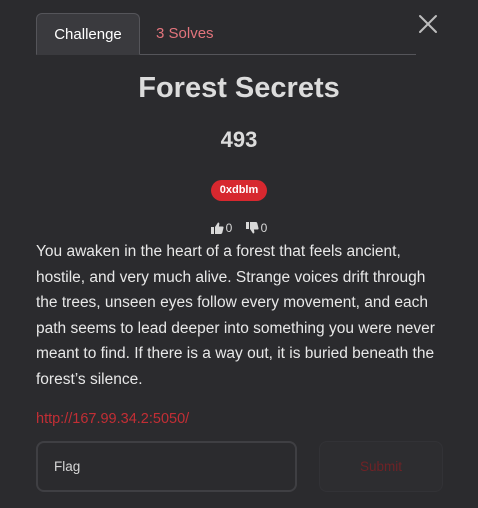 This screenshot has width=478, height=508. What do you see at coordinates (226, 34) in the screenshot?
I see `challenge-tabs: Challenge 3 Solves` at bounding box center [226, 34].